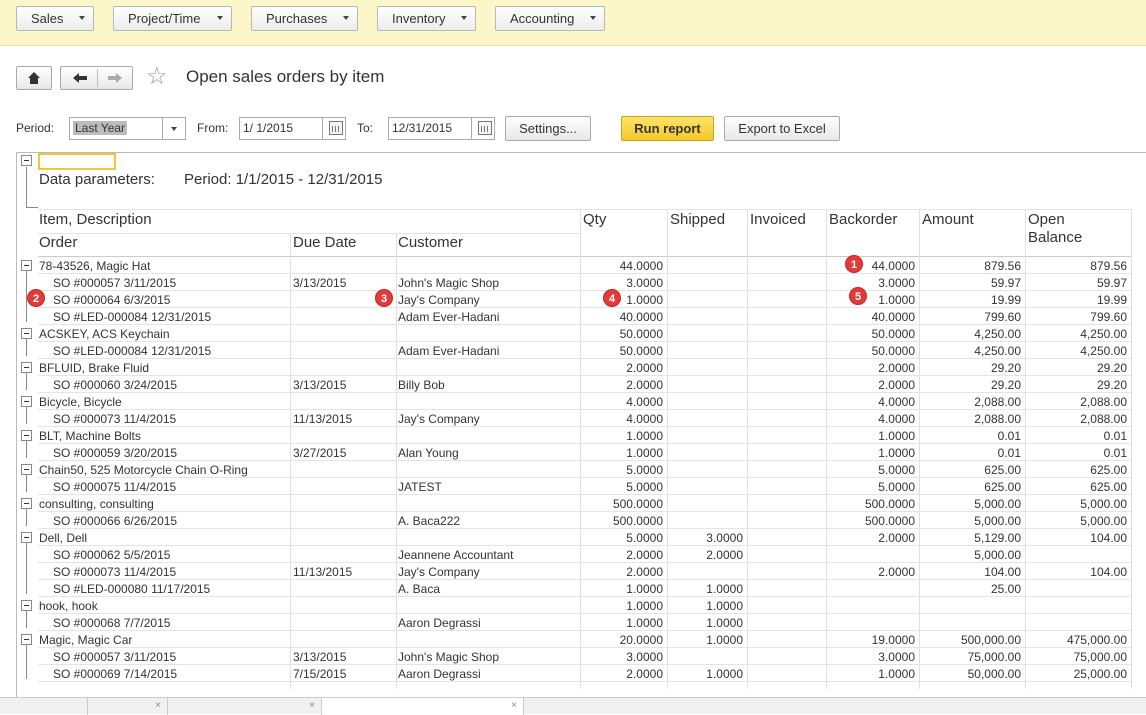 Image resolution: width=1146 pixels, height=715 pixels. Describe the element at coordinates (115, 453) in the screenshot. I see `order-label: SO #000059 3/20/2015` at that location.